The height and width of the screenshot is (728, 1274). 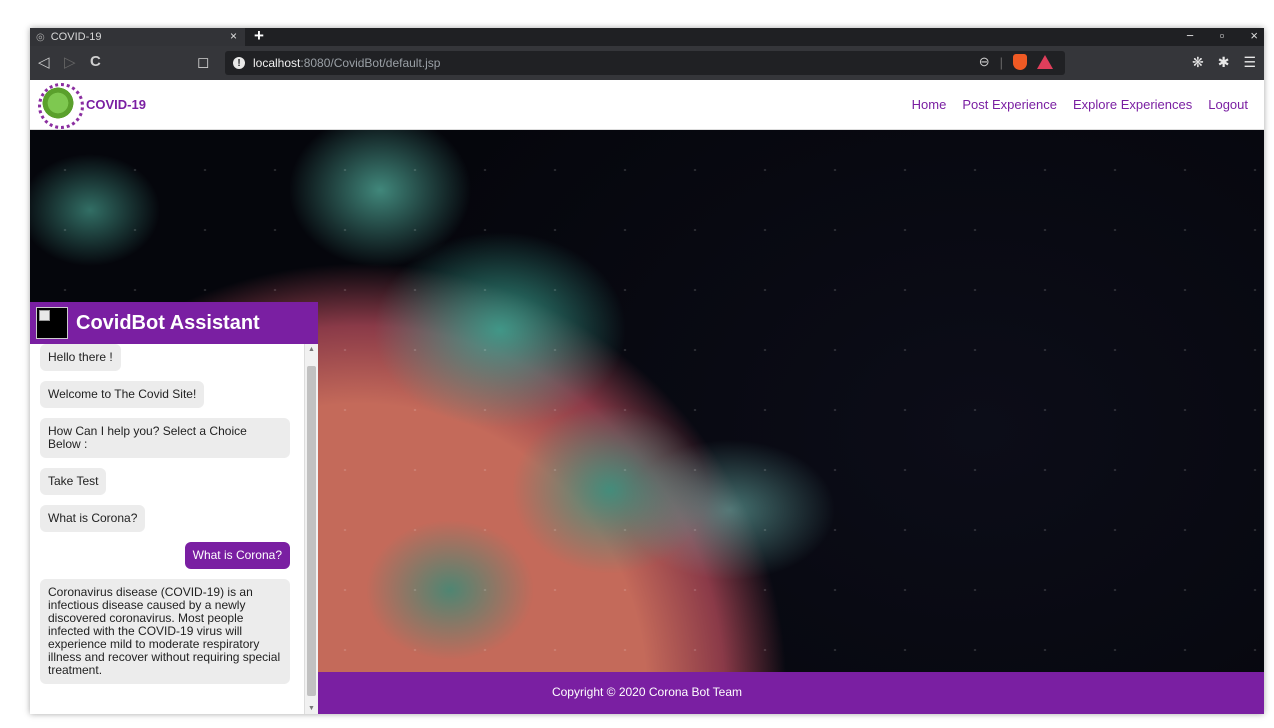 I want to click on close-window-button: ×, so click(x=1254, y=35).